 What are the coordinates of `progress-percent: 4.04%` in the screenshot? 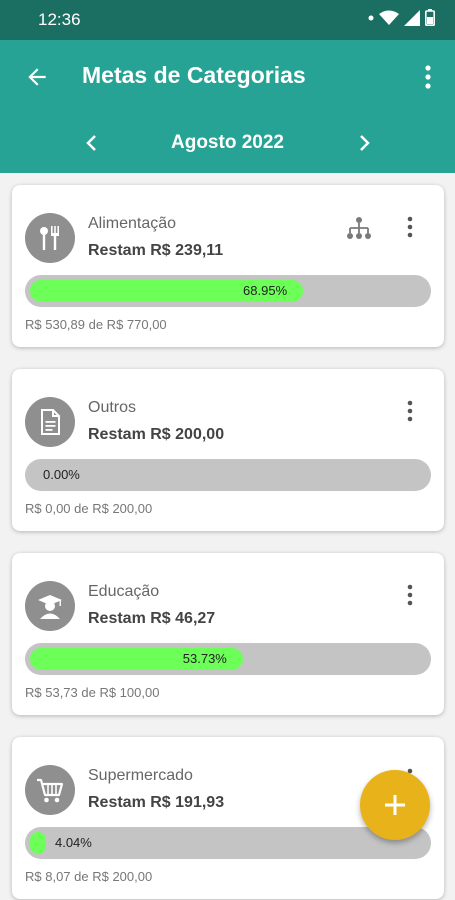 It's located at (73, 842).